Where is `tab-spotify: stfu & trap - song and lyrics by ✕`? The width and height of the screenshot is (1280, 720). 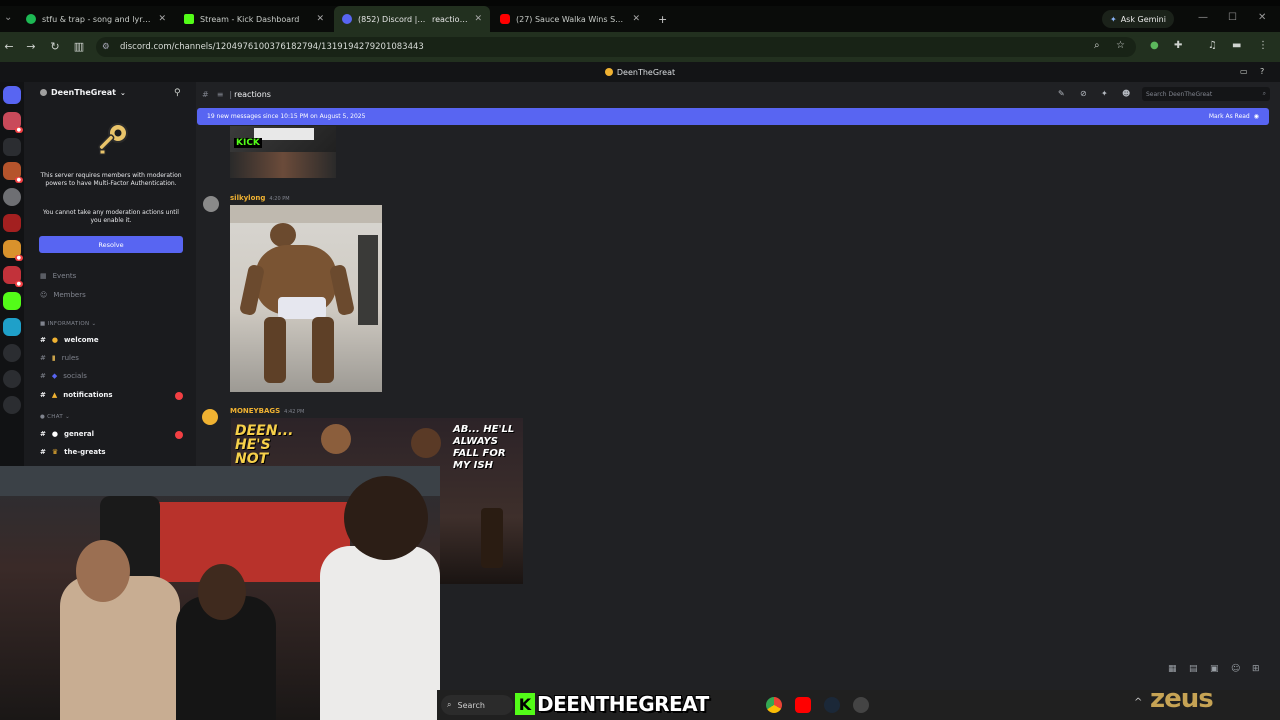
tab-spotify: stfu & trap - song and lyrics by ✕ is located at coordinates (96, 19).